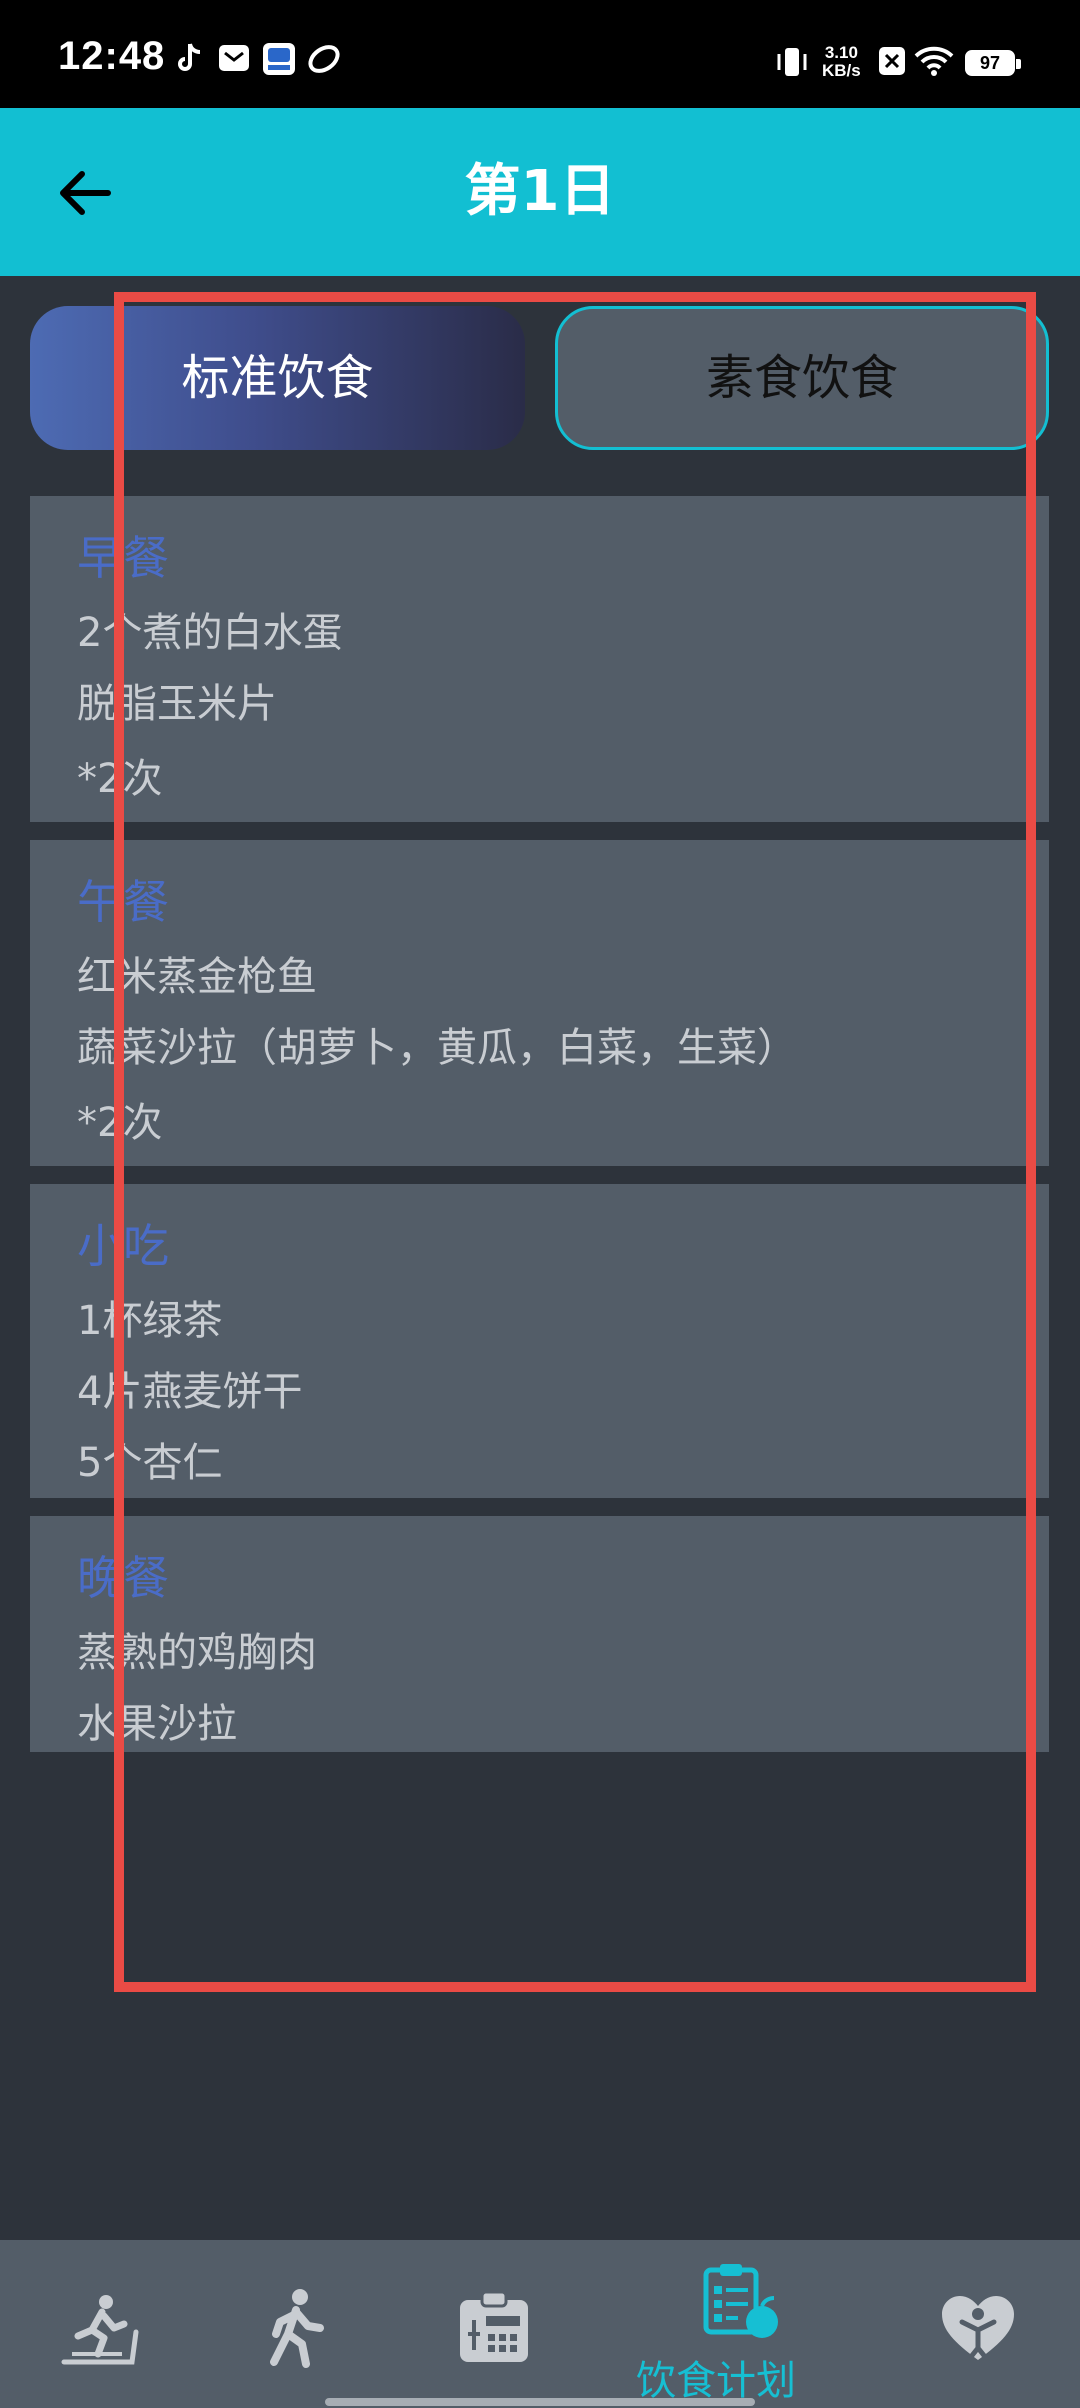  I want to click on heart-person-icon, so click(978, 2328).